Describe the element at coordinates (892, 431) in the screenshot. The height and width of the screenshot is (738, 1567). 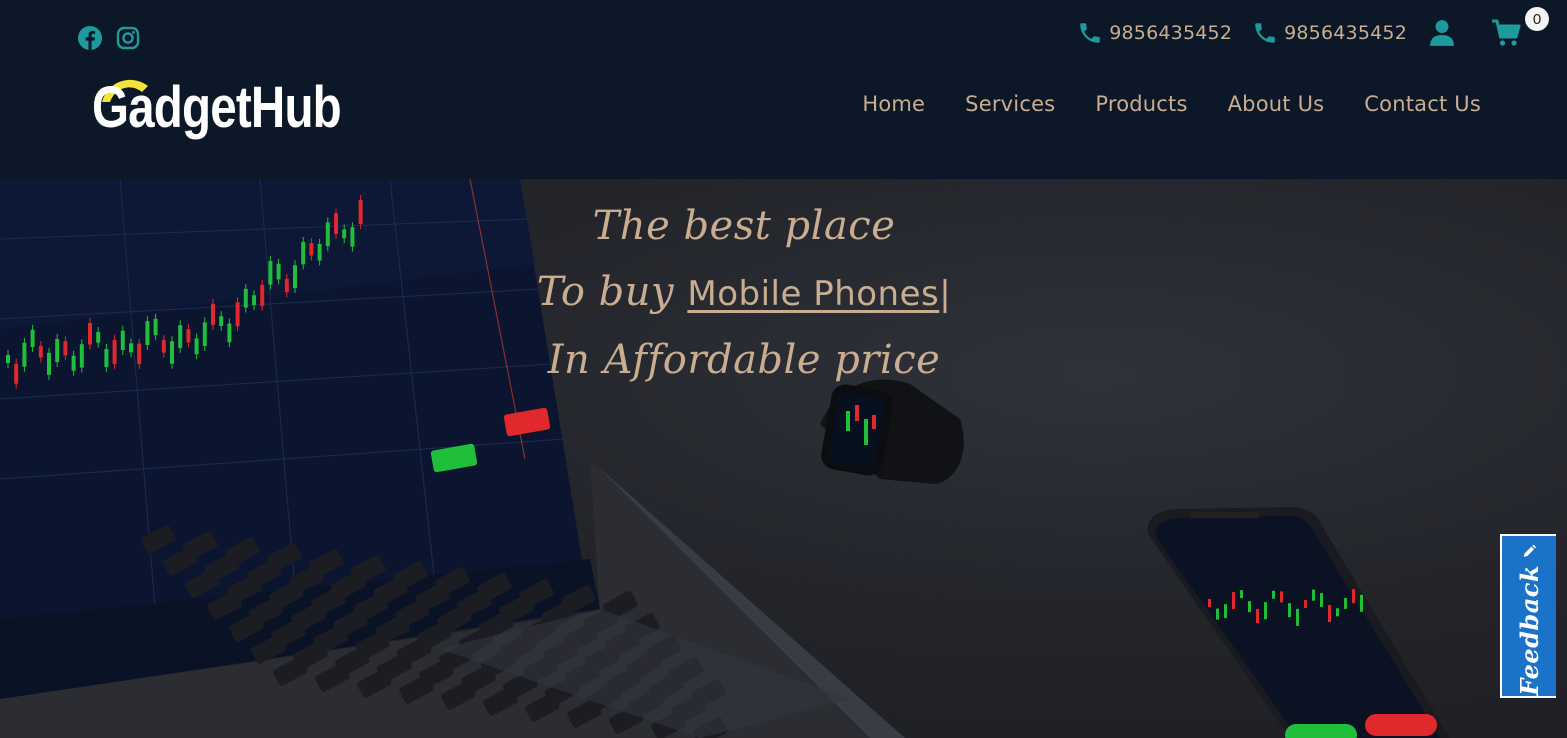
I see `smartwatch-image` at that location.